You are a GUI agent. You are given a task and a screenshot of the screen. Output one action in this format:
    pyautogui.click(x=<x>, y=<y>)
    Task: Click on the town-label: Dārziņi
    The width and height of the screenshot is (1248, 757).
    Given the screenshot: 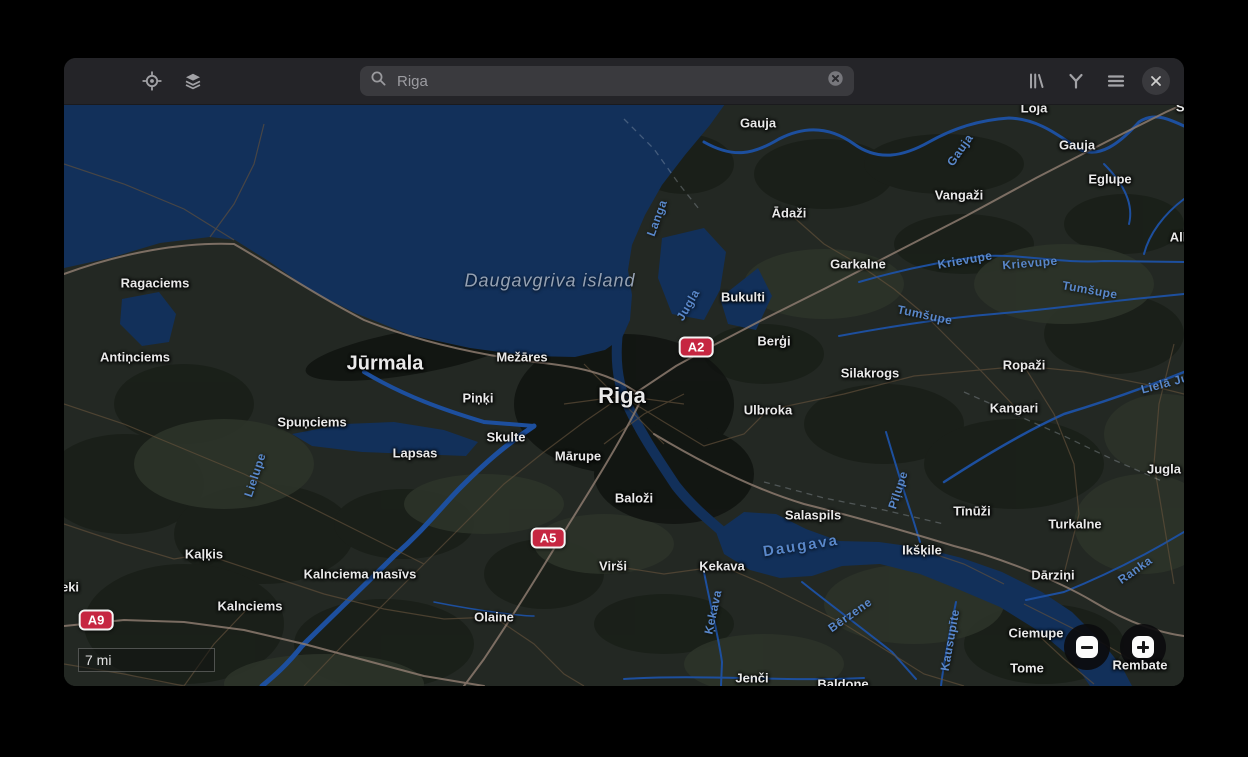 What is the action you would take?
    pyautogui.click(x=1053, y=575)
    